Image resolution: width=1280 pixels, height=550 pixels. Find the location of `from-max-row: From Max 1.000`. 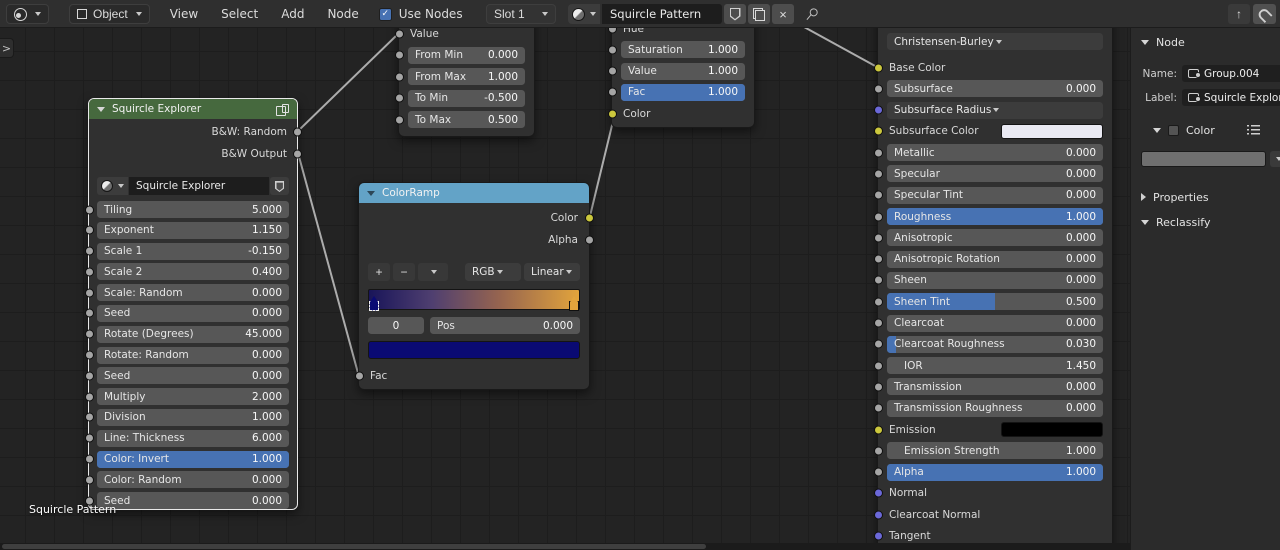

from-max-row: From Max 1.000 is located at coordinates (459, 77).